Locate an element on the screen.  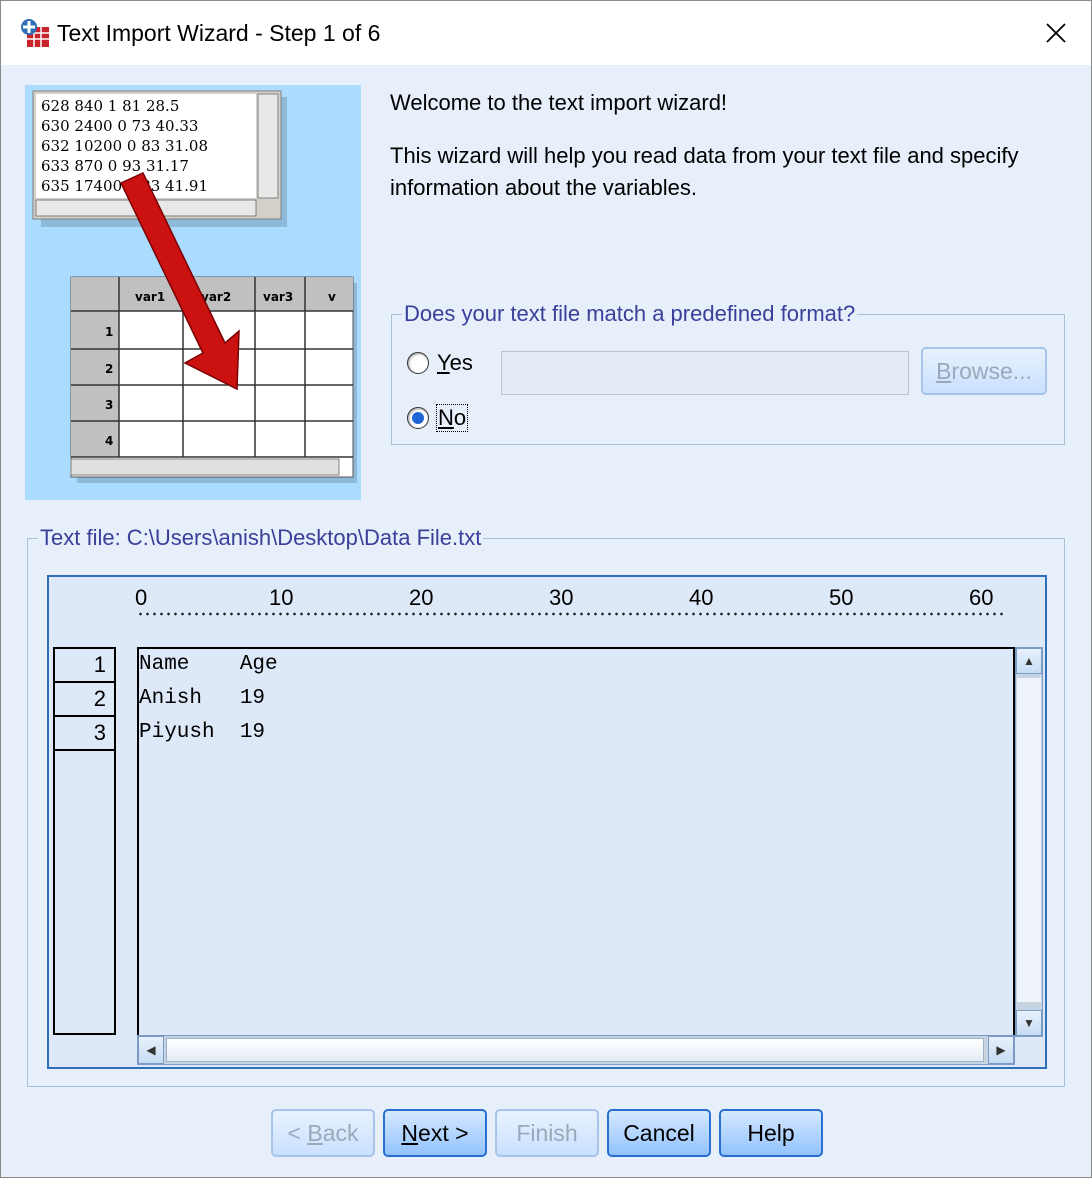
vertical-scrollbar: ▲ ▼ is located at coordinates (1029, 842).